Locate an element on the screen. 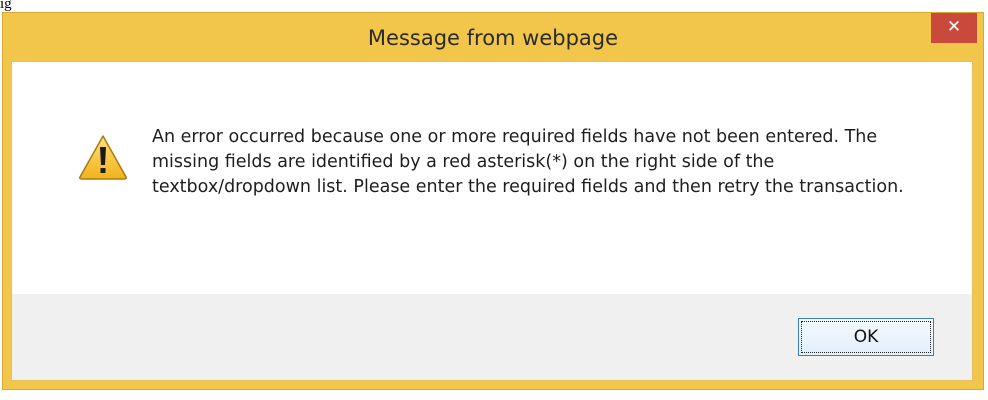 Image resolution: width=988 pixels, height=400 pixels. close-button: ✕ is located at coordinates (954, 28).